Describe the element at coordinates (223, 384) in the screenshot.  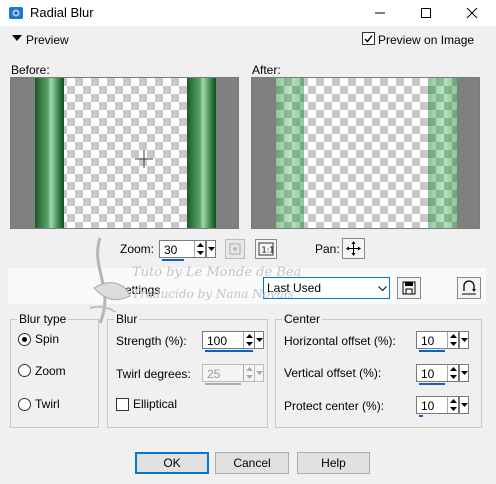
I see `twirl-bar` at that location.